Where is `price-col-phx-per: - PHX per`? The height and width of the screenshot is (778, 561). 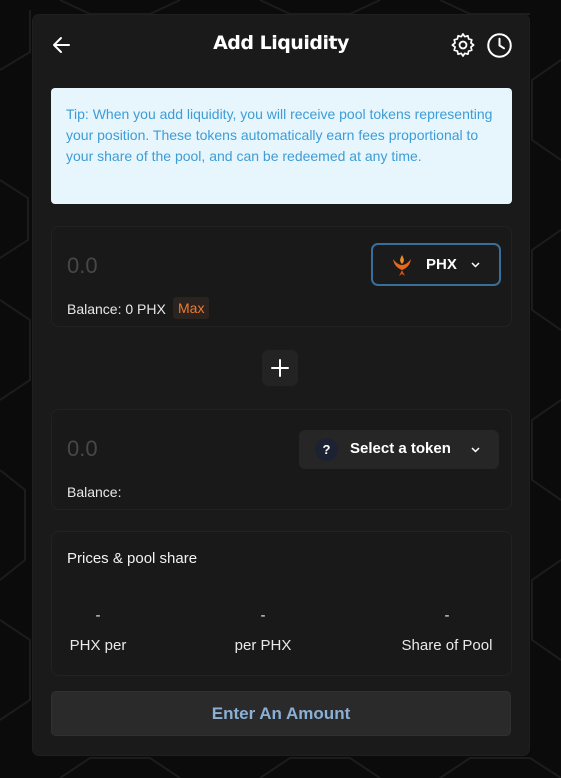 price-col-phx-per: - PHX per is located at coordinates (98, 631).